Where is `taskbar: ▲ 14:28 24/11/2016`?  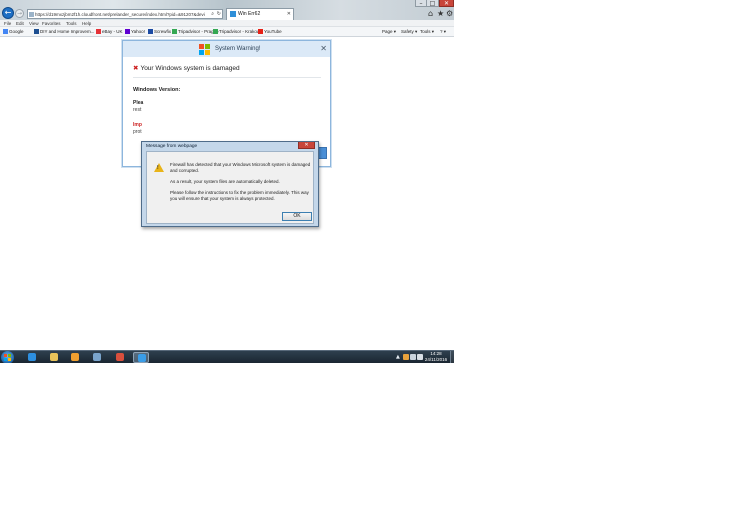 taskbar: ▲ 14:28 24/11/2016 is located at coordinates (227, 356).